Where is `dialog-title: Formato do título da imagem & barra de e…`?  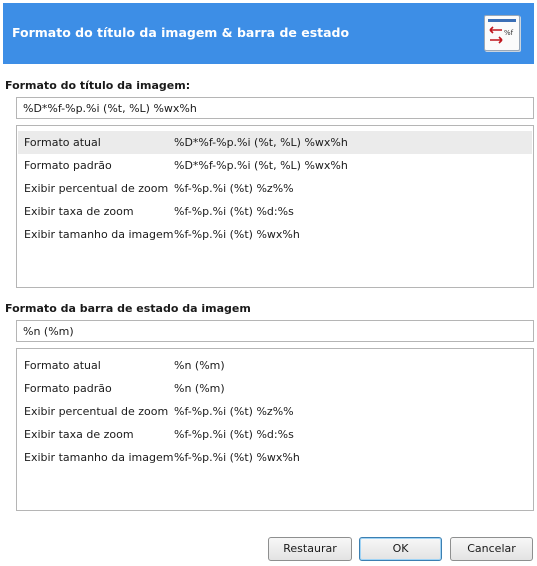
dialog-title: Formato do título da imagem & barra de e… is located at coordinates (181, 32).